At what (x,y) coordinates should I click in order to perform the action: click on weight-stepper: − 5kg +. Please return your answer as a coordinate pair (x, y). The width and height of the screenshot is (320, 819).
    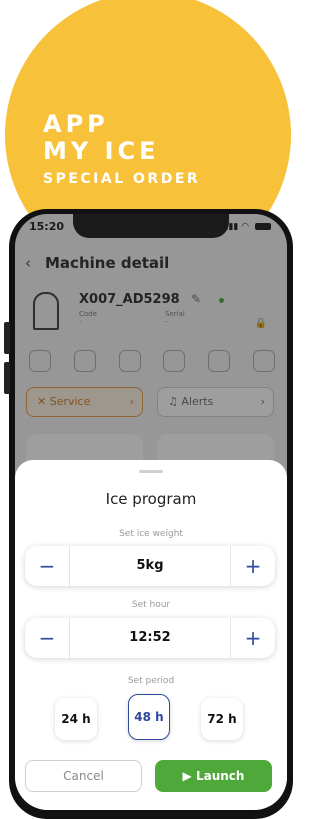
    Looking at the image, I should click on (150, 566).